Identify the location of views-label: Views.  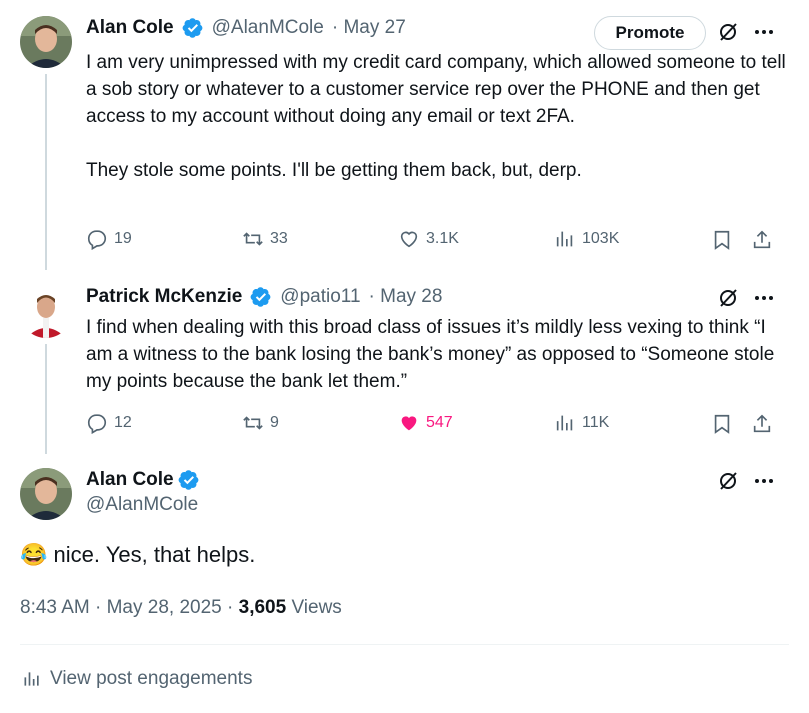
(314, 607).